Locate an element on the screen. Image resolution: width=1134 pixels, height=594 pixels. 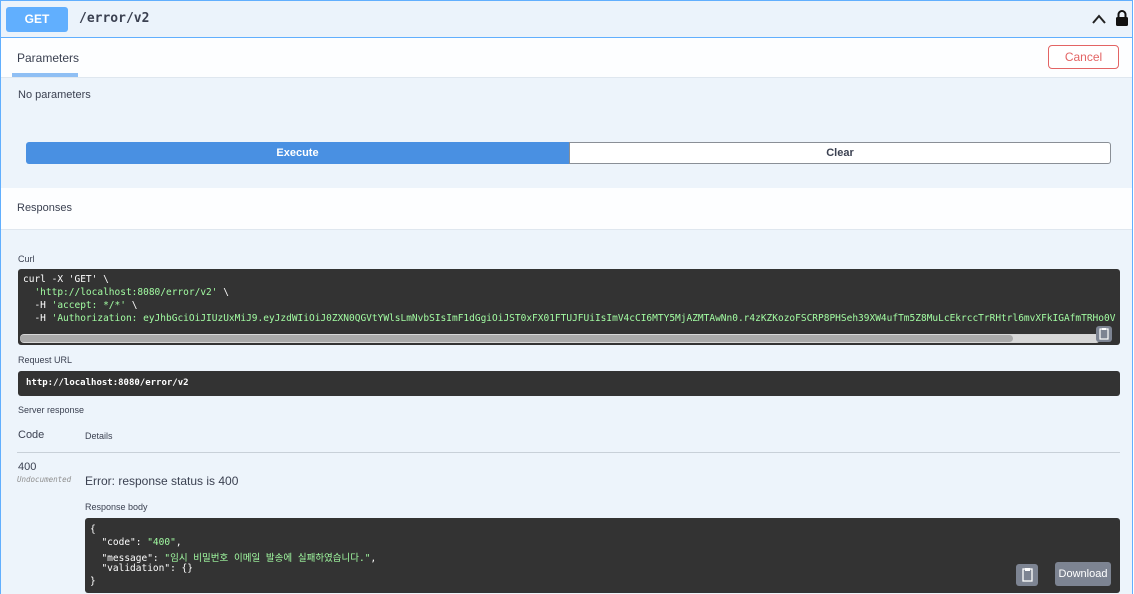
curl-line-3: -H 'accept: */*' \ is located at coordinates (80, 305).